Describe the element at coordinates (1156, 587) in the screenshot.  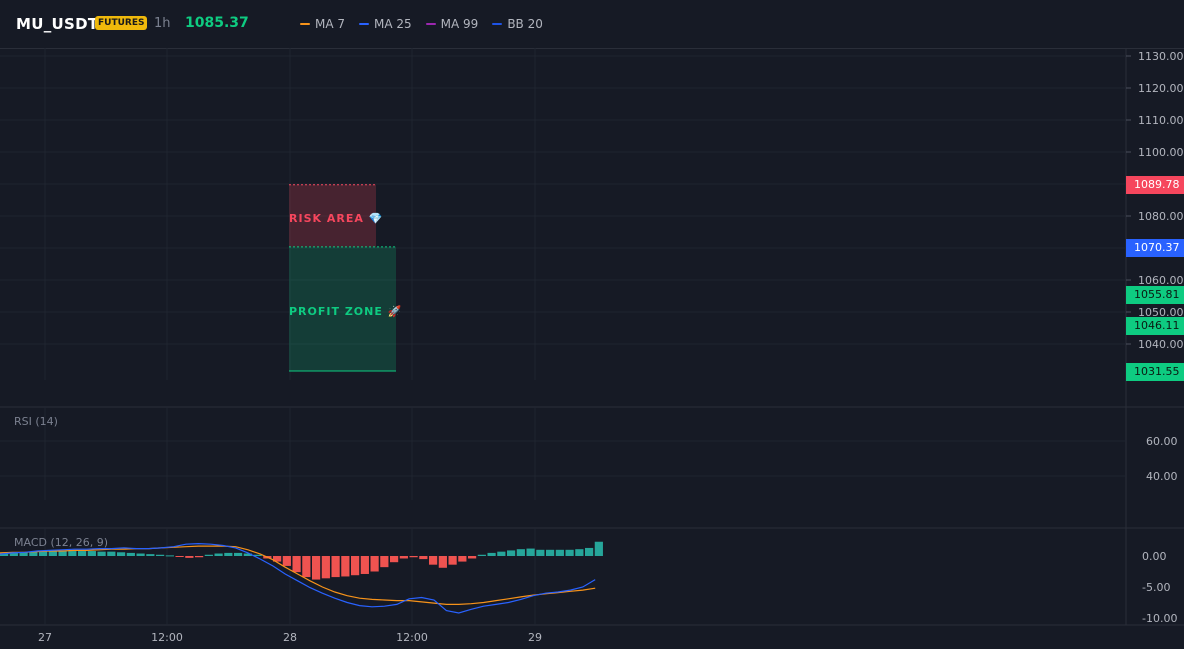
I see `macd-tick-label: -5.00` at that location.